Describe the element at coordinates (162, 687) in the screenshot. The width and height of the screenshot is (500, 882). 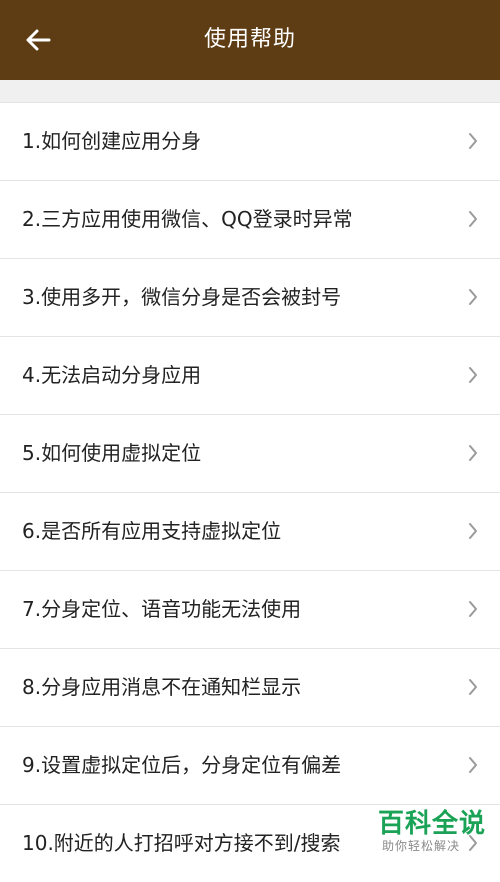
I see `help-item-label: 8.分身应用消息不在通知栏显示` at that location.